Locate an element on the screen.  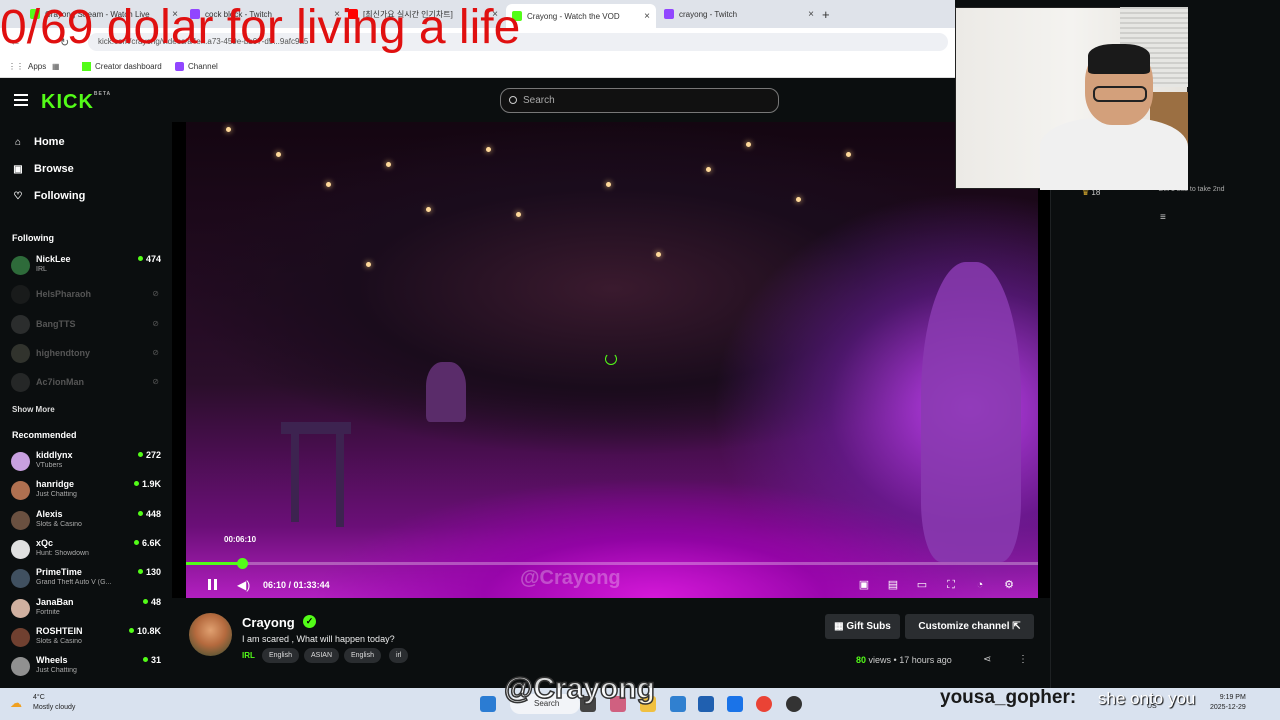
stream-category: IRL is located at coordinates (248, 655).